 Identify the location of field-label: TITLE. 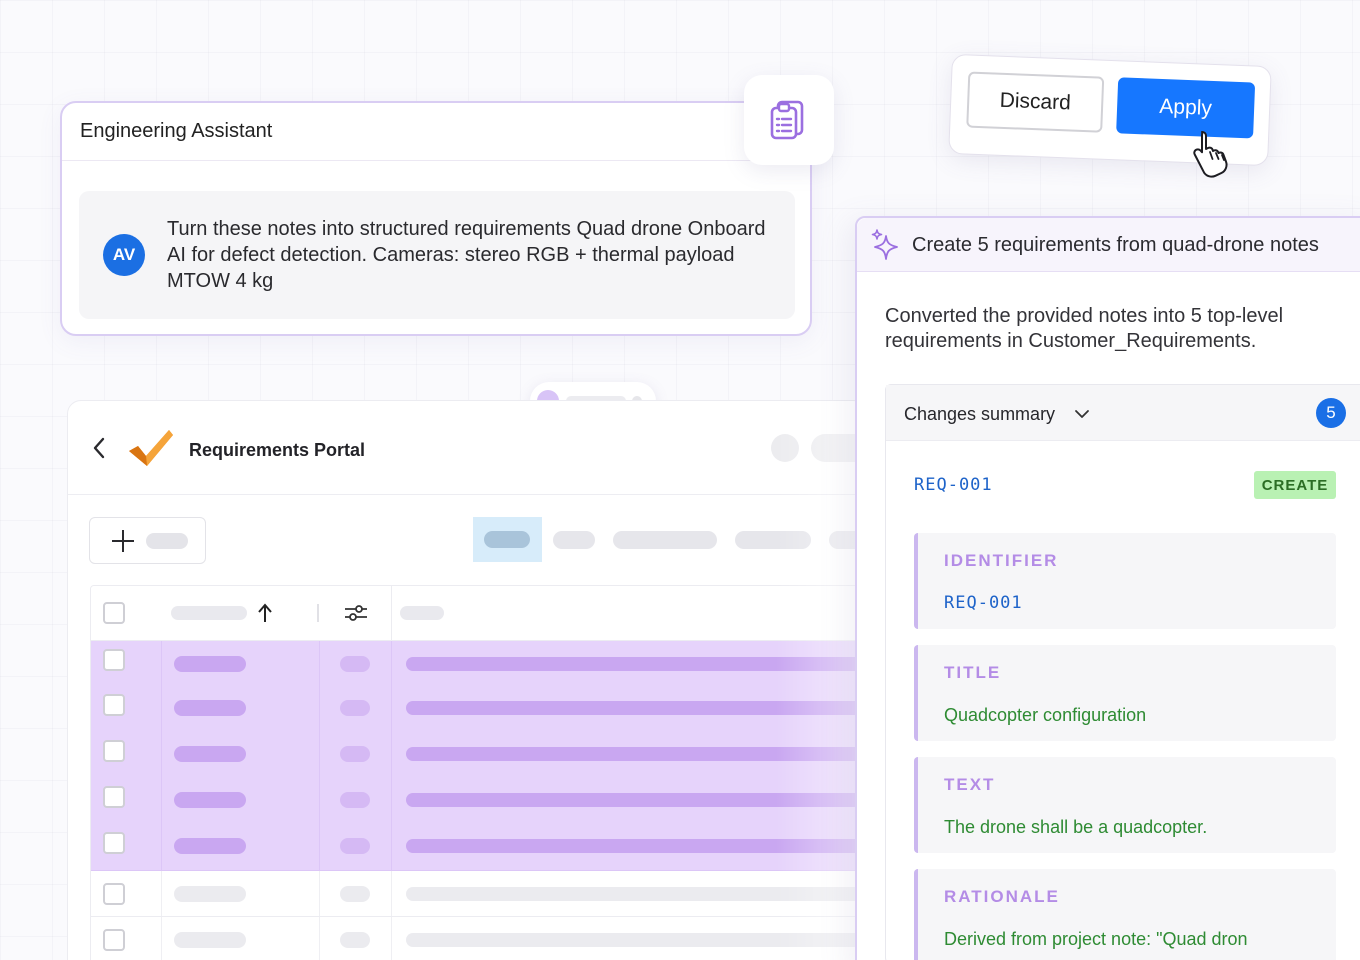
(973, 672).